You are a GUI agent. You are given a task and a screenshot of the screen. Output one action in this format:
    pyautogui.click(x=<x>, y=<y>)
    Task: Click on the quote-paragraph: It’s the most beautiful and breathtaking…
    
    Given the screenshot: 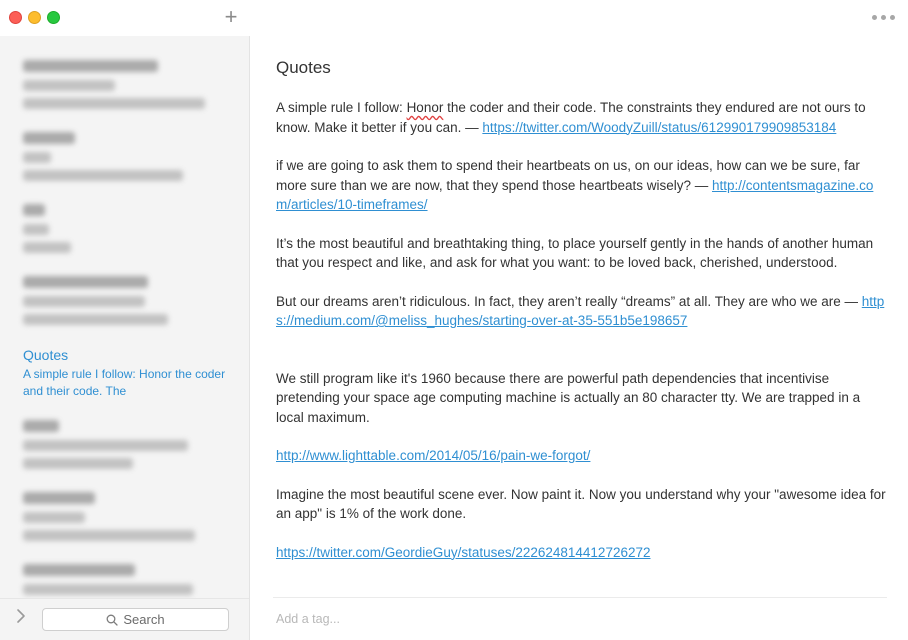 What is the action you would take?
    pyautogui.click(x=575, y=253)
    